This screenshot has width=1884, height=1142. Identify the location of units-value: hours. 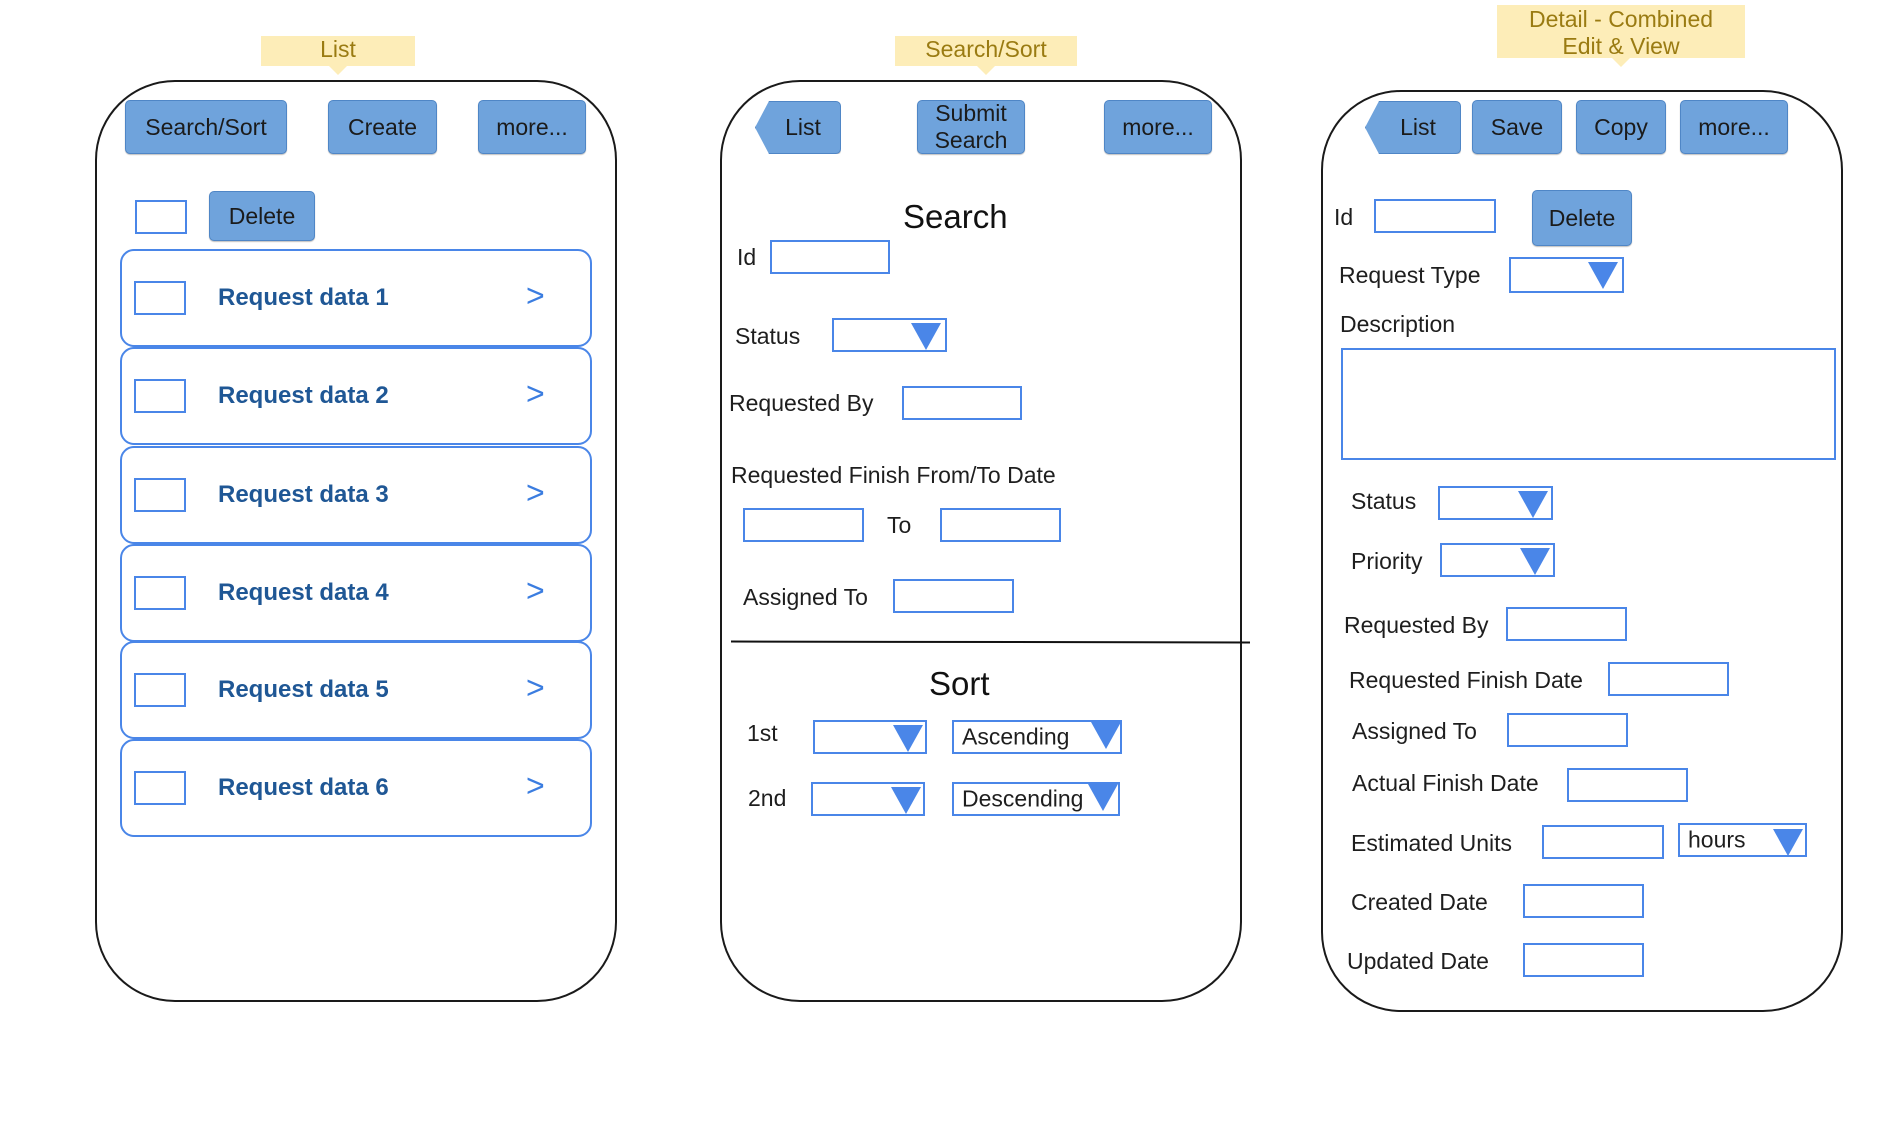
(1717, 839).